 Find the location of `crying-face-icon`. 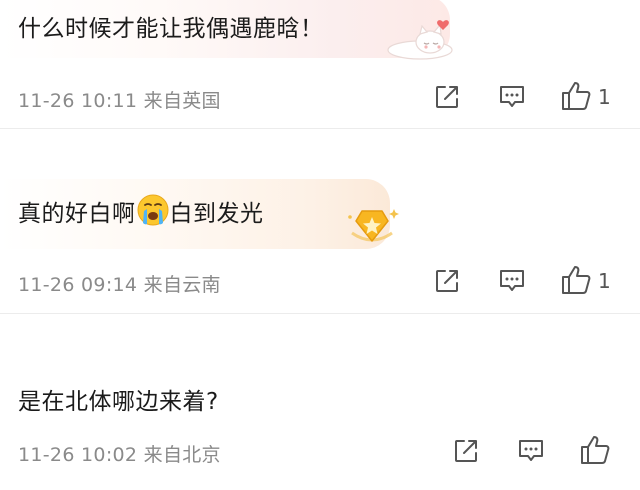

crying-face-icon is located at coordinates (152, 210).